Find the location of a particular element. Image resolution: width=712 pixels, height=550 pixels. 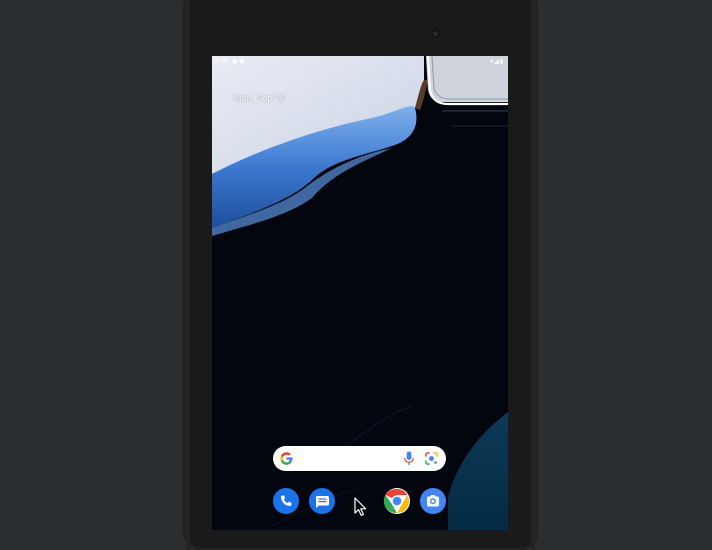

phone-app-icon is located at coordinates (286, 501).